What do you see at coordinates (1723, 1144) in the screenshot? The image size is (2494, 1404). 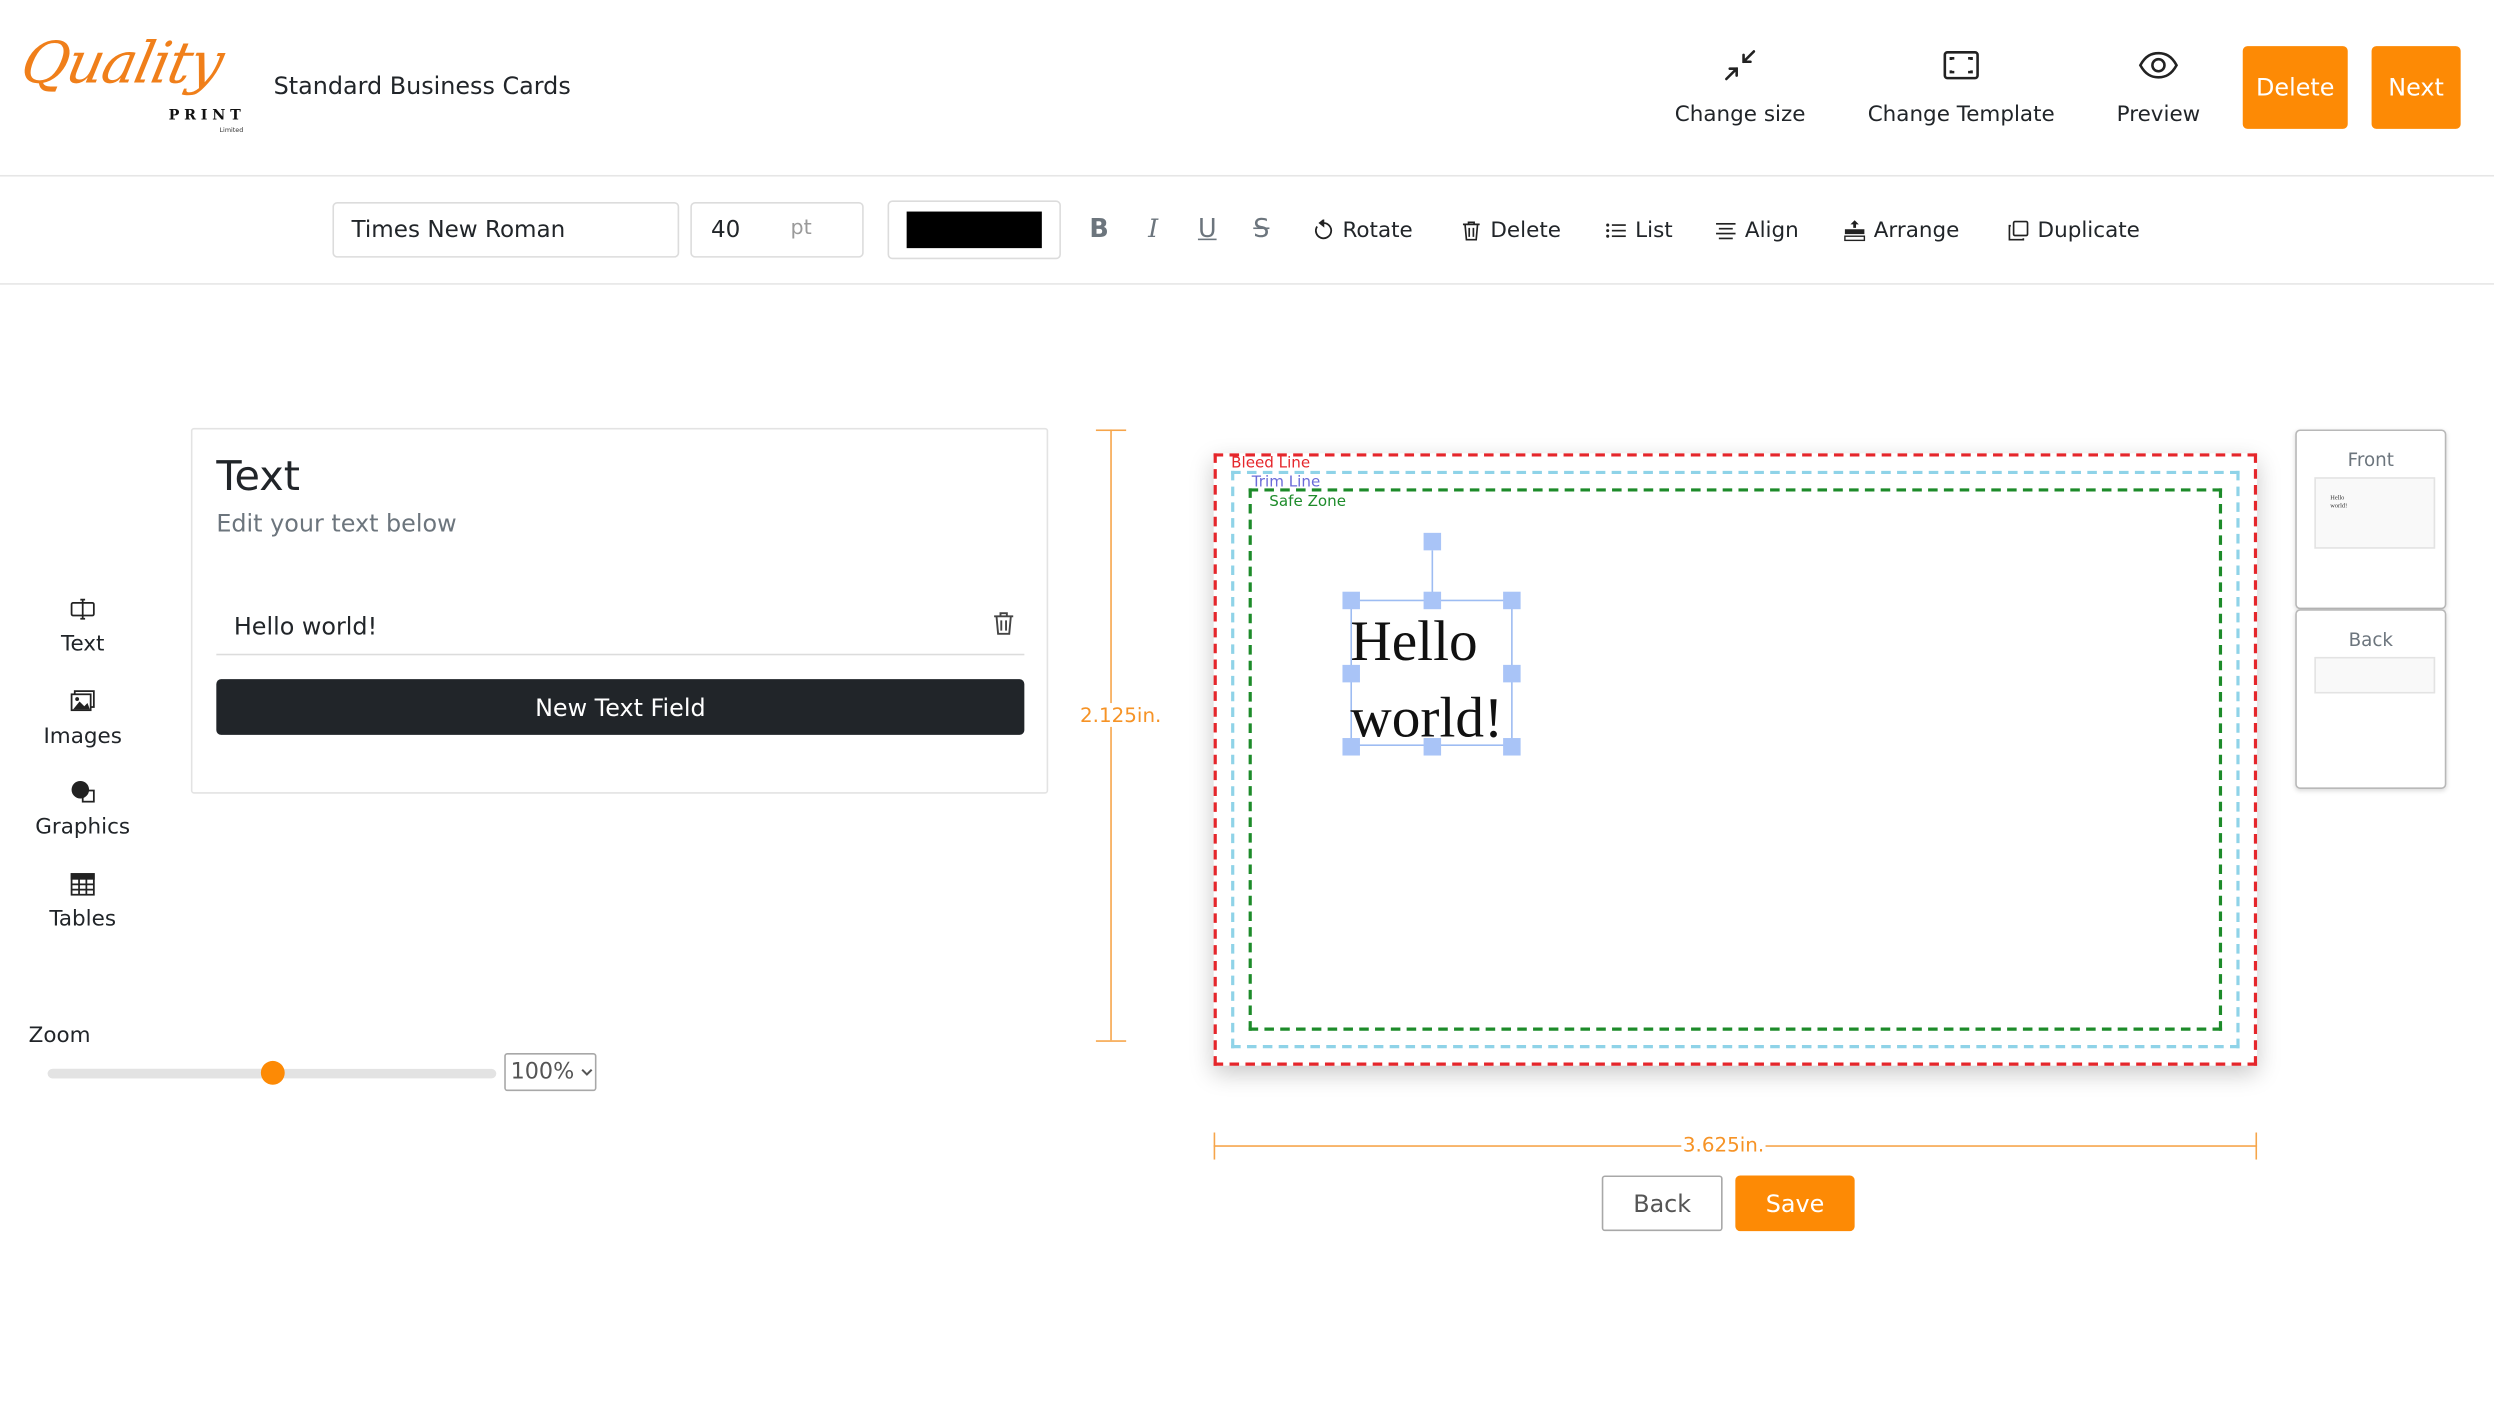 I see `width-dimension-label: 3.625in.` at bounding box center [1723, 1144].